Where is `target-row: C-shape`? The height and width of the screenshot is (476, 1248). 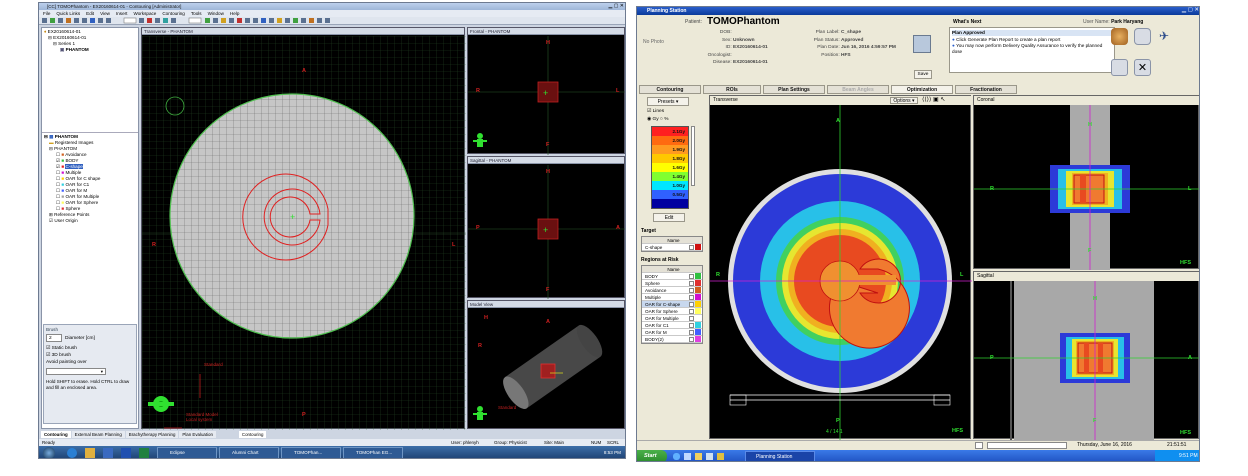 target-row: C-shape is located at coordinates (672, 247).